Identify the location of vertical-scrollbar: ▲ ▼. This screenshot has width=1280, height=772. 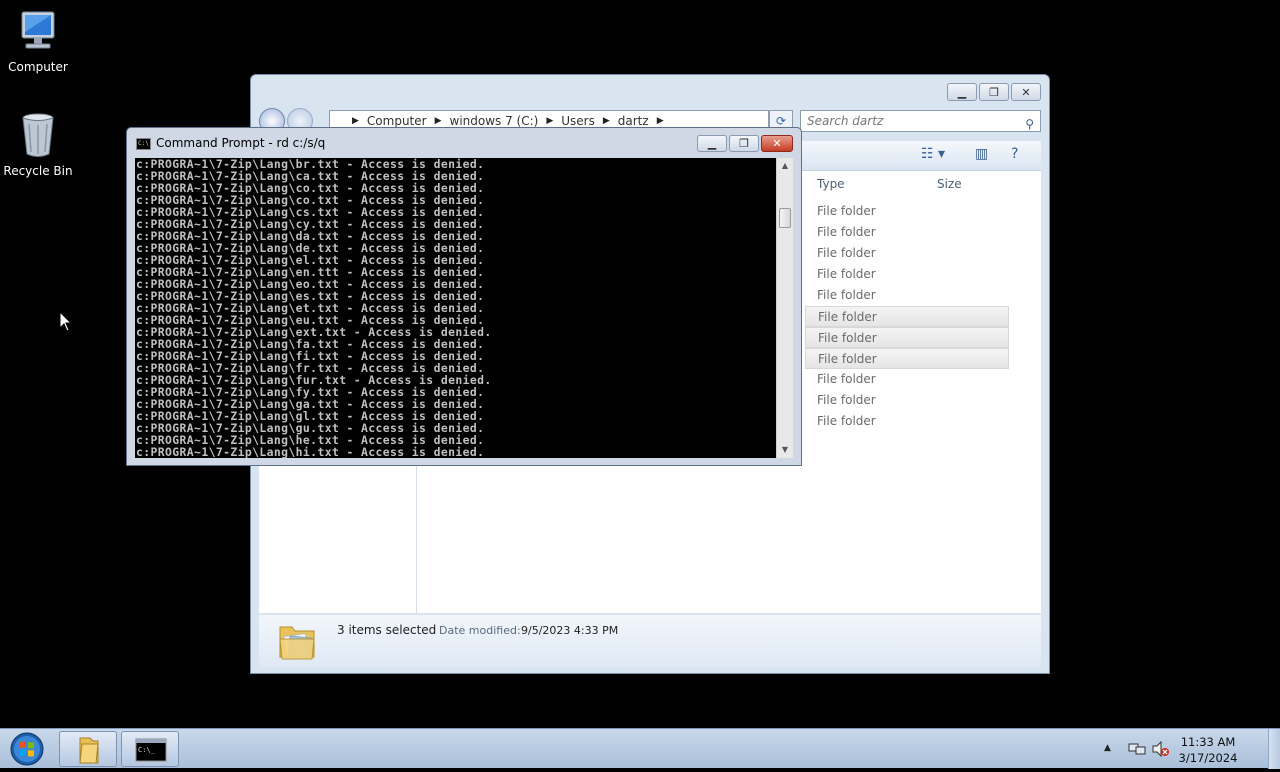
(784, 308).